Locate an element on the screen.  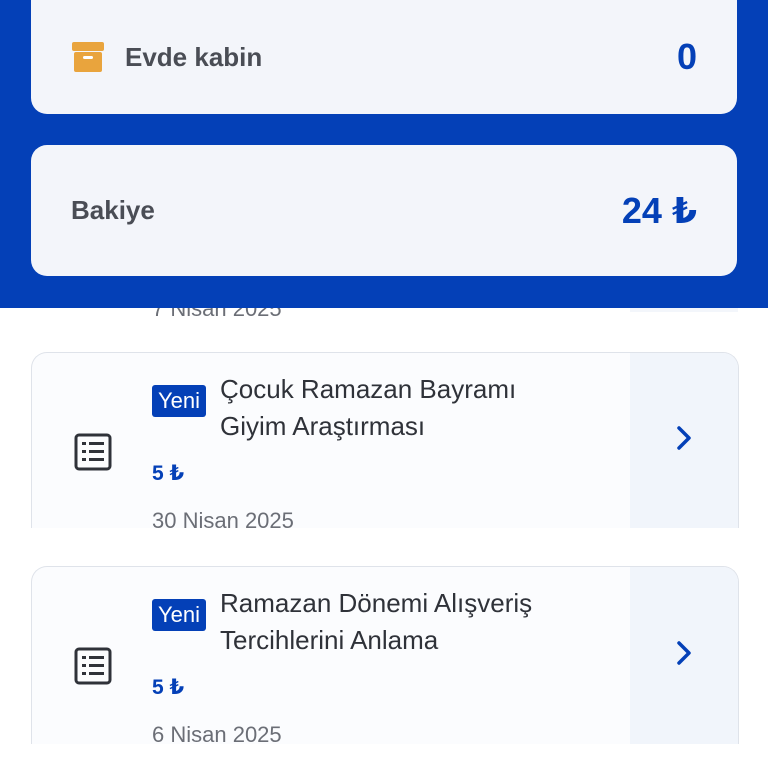
balance-value: 24 ₺ is located at coordinates (659, 210).